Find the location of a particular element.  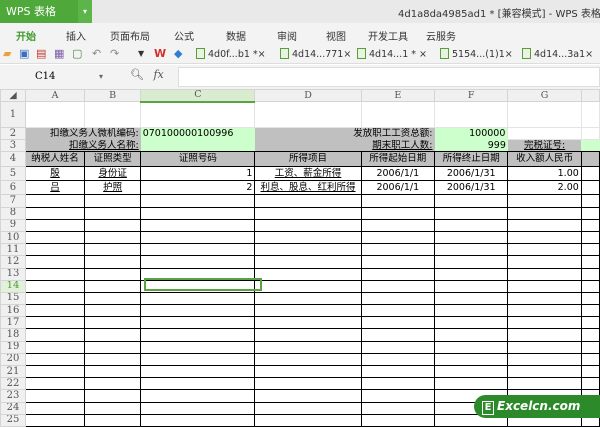

row-header: 22 is located at coordinates (13, 384).